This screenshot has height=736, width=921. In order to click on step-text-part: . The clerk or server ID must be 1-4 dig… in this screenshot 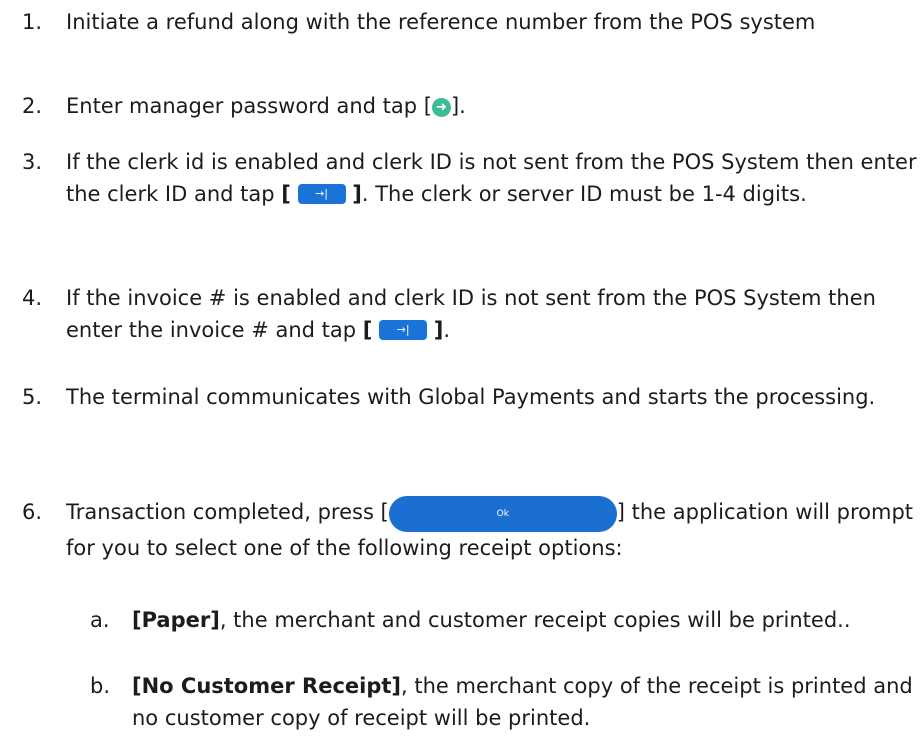, I will do `click(584, 194)`.